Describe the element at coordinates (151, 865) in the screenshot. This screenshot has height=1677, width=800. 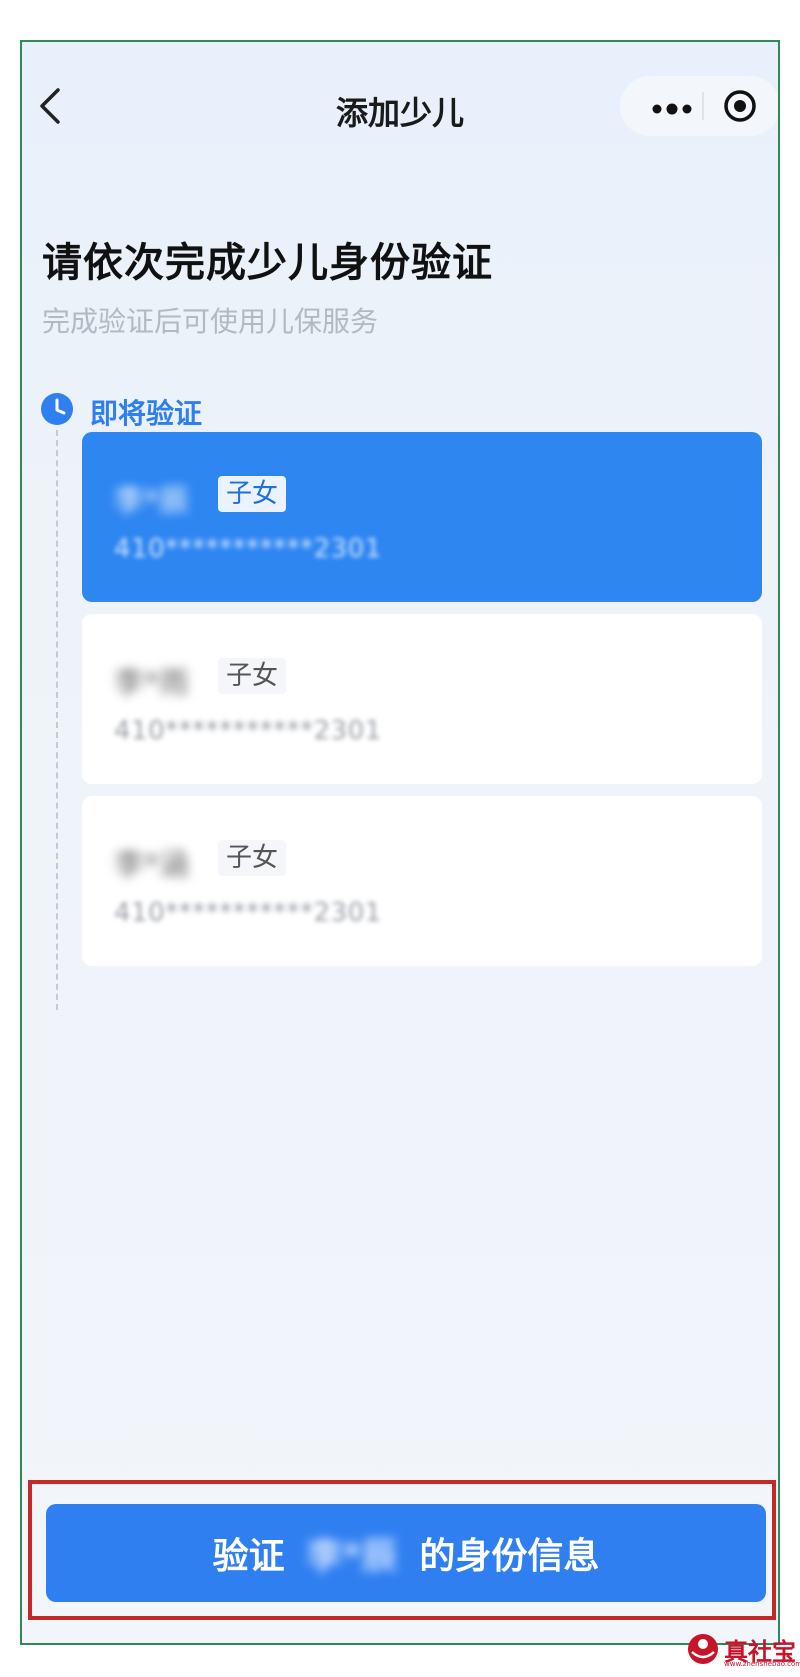
I see `child-name: 李*涵` at that location.